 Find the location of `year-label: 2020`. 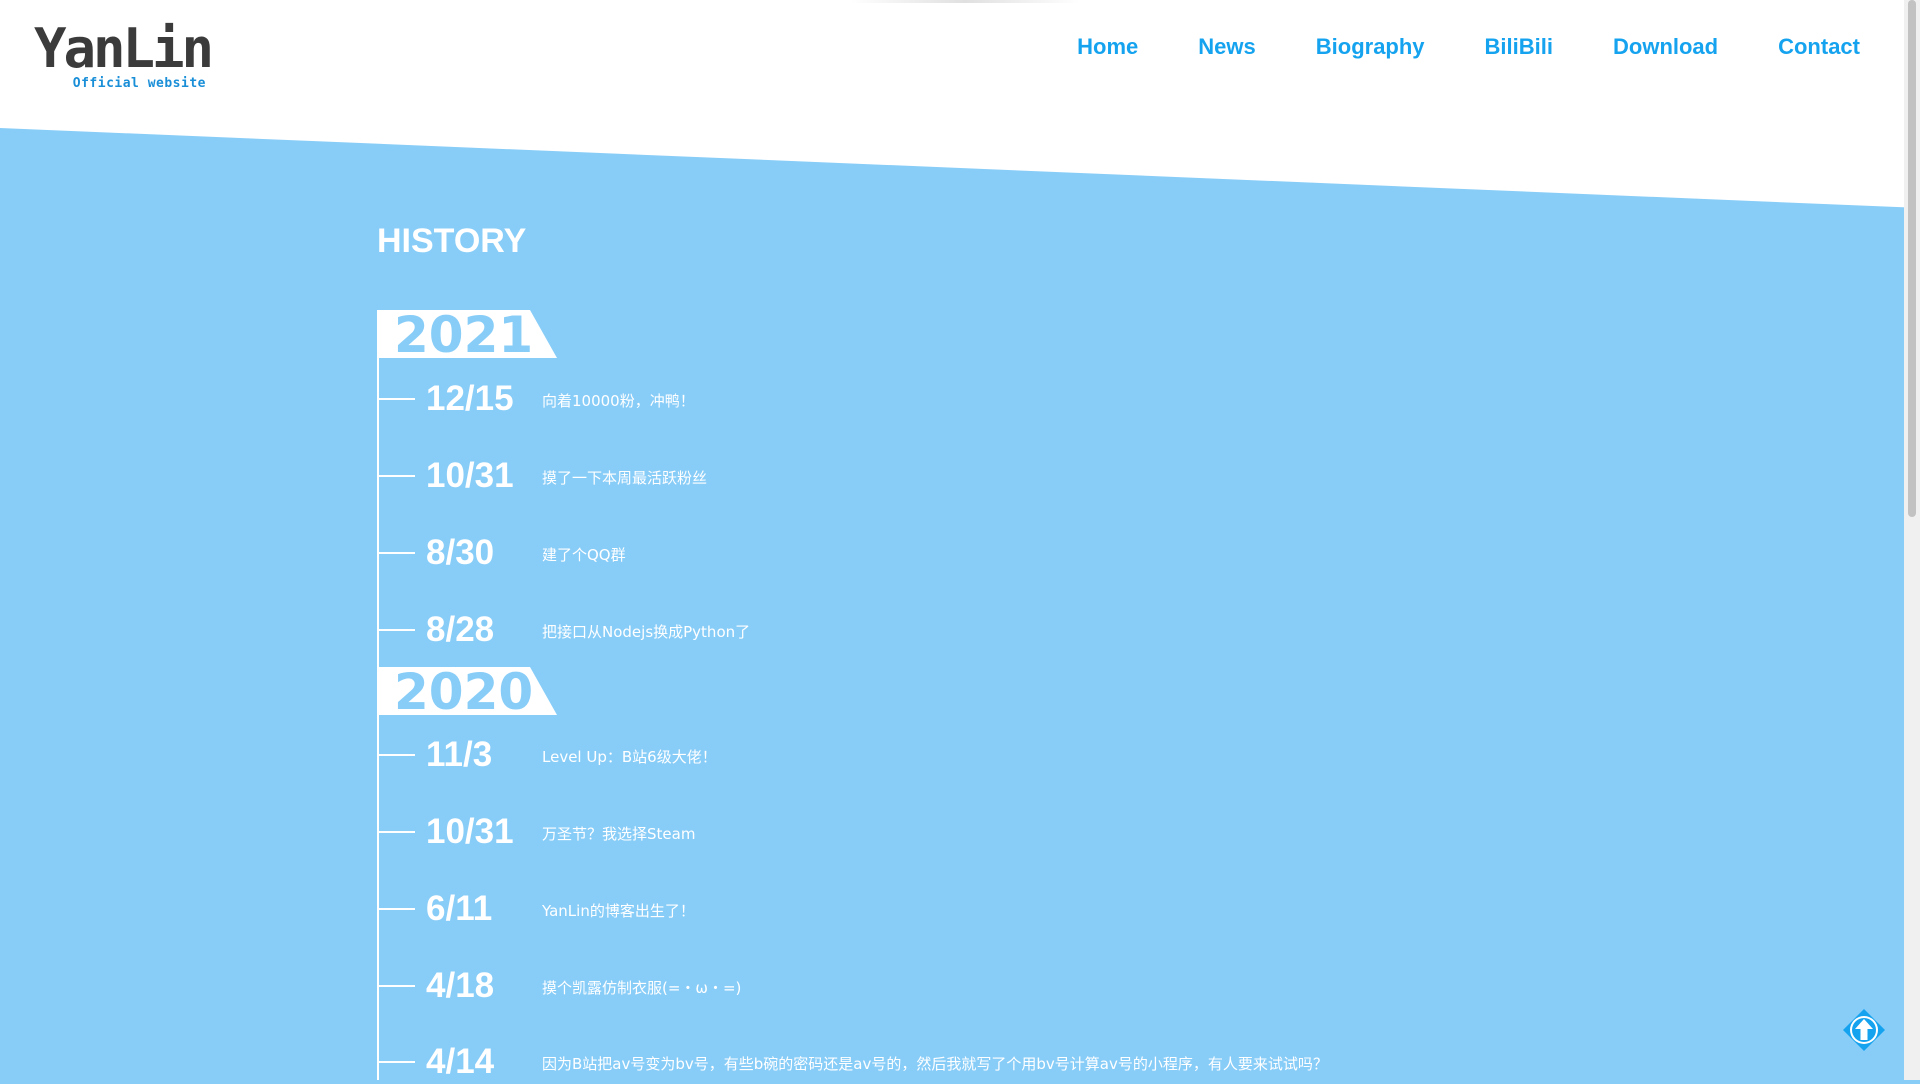

year-label: 2020 is located at coordinates (464, 692).